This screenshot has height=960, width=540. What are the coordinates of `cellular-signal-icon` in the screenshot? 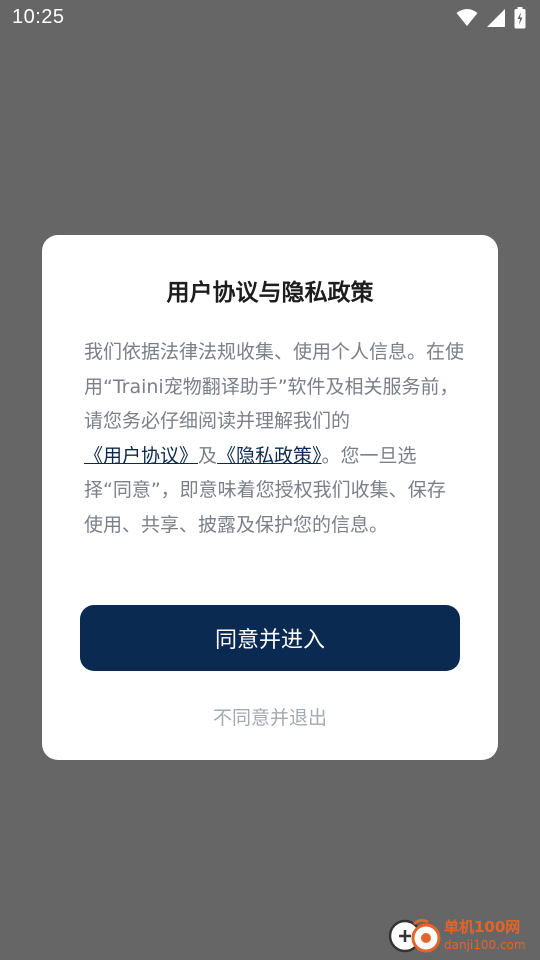 It's located at (496, 18).